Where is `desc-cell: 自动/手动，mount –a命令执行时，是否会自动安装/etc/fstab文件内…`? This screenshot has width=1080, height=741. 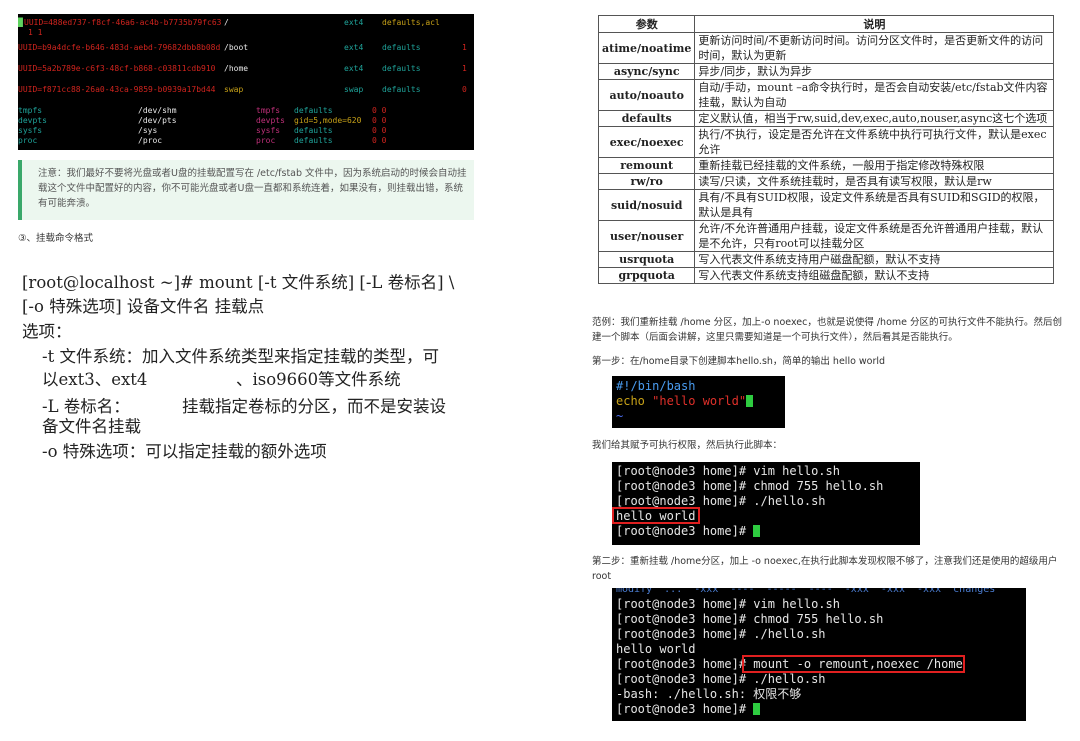
desc-cell: 自动/手动，mount –a命令执行时，是否会自动安装/etc/fstab文件内… is located at coordinates (874, 95).